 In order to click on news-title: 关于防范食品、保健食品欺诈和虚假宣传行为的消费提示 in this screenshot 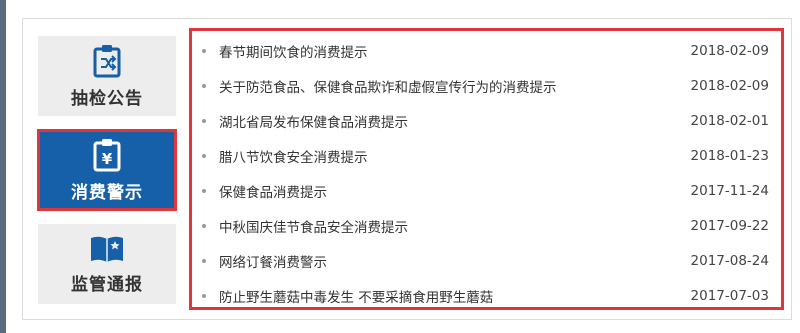, I will do `click(388, 86)`.